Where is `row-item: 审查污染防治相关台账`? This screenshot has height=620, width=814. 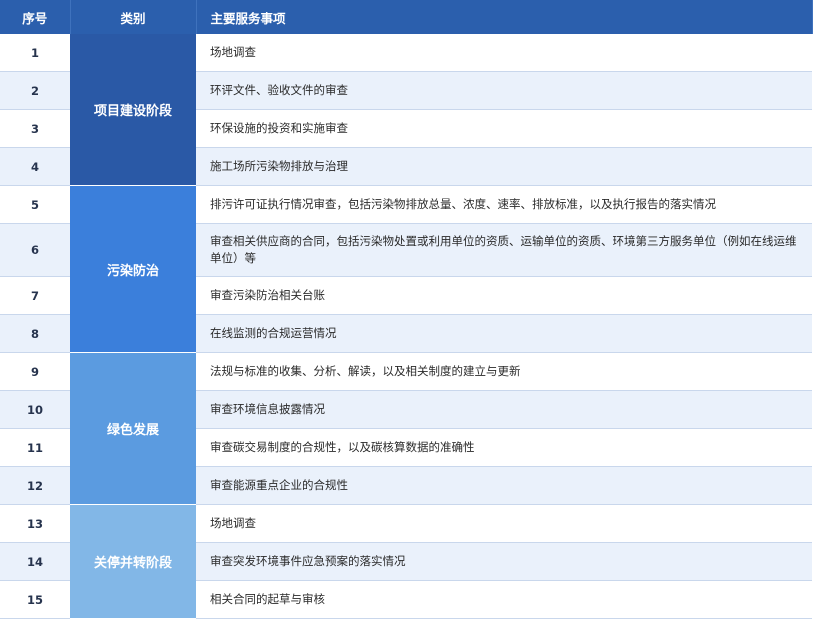 row-item: 审查污染防治相关台账 is located at coordinates (504, 295).